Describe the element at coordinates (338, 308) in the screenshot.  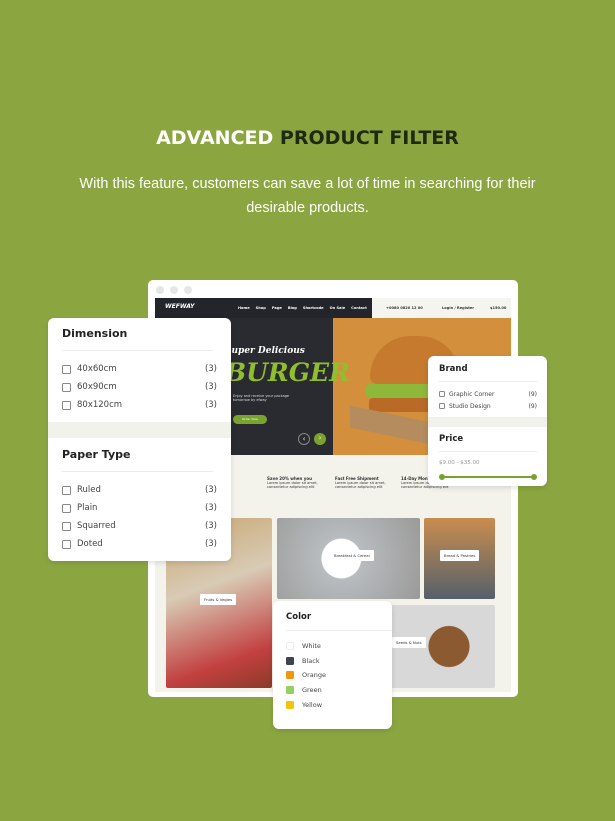
I see `nav-item: On Sale` at that location.